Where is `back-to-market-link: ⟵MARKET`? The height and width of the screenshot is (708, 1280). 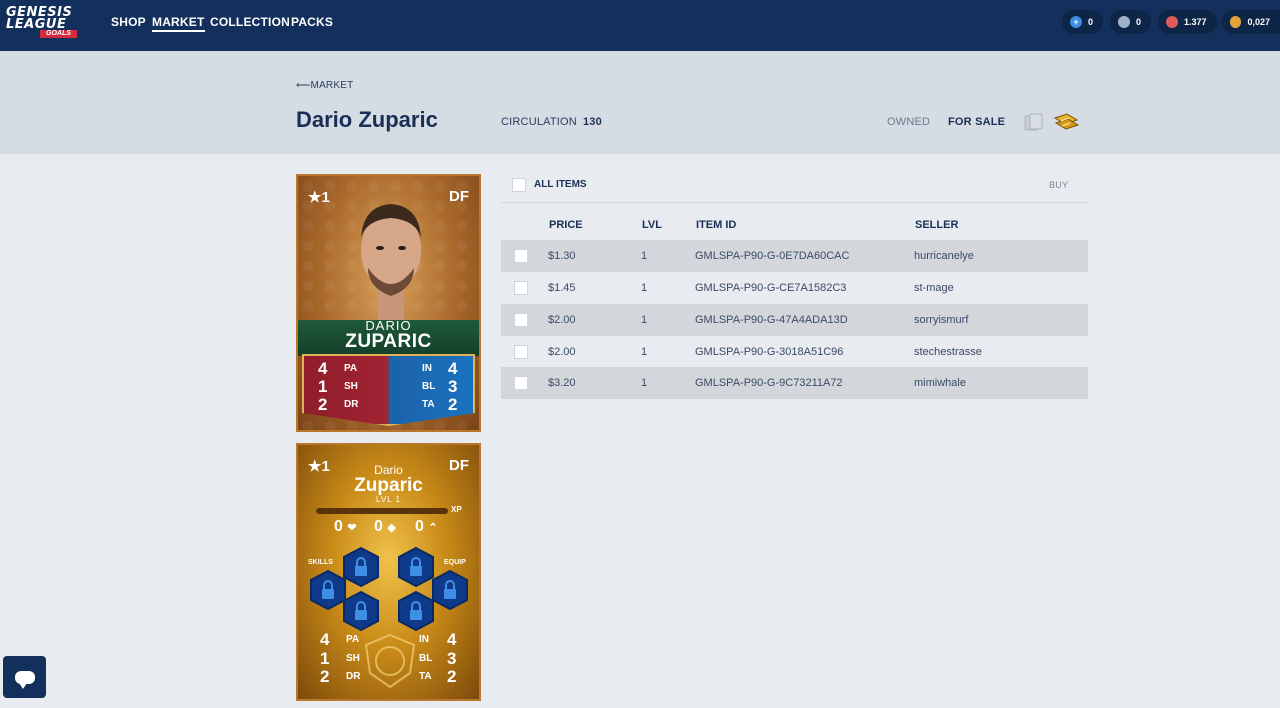 back-to-market-link: ⟵MARKET is located at coordinates (324, 85).